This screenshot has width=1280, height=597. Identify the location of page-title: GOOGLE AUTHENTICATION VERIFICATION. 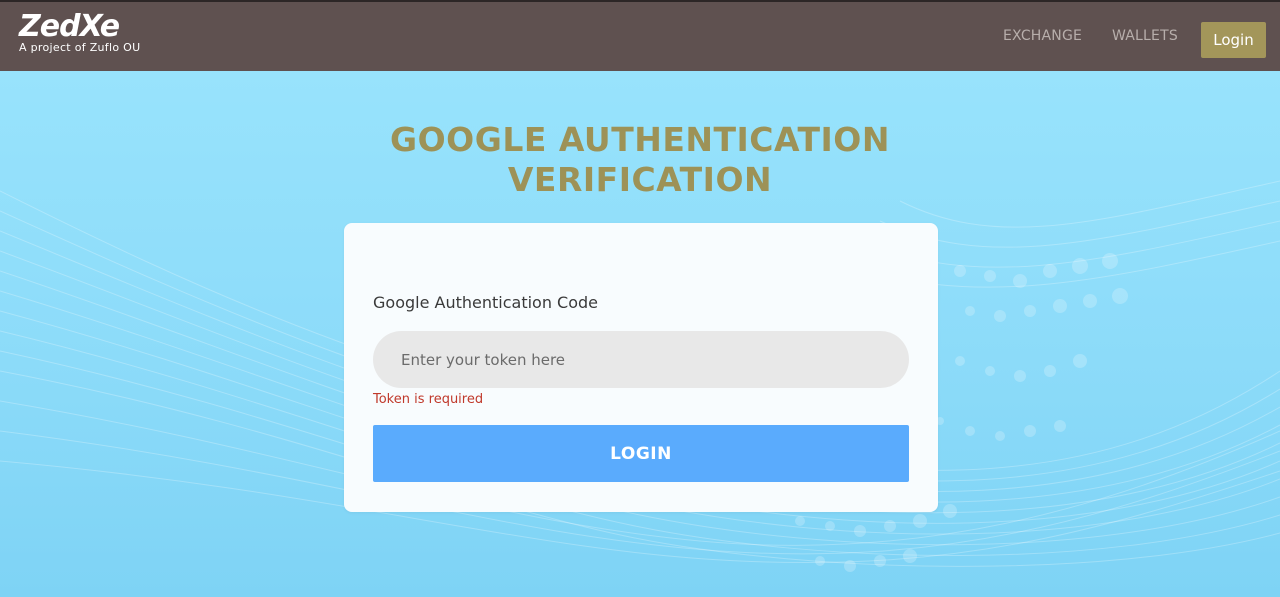
(640, 160).